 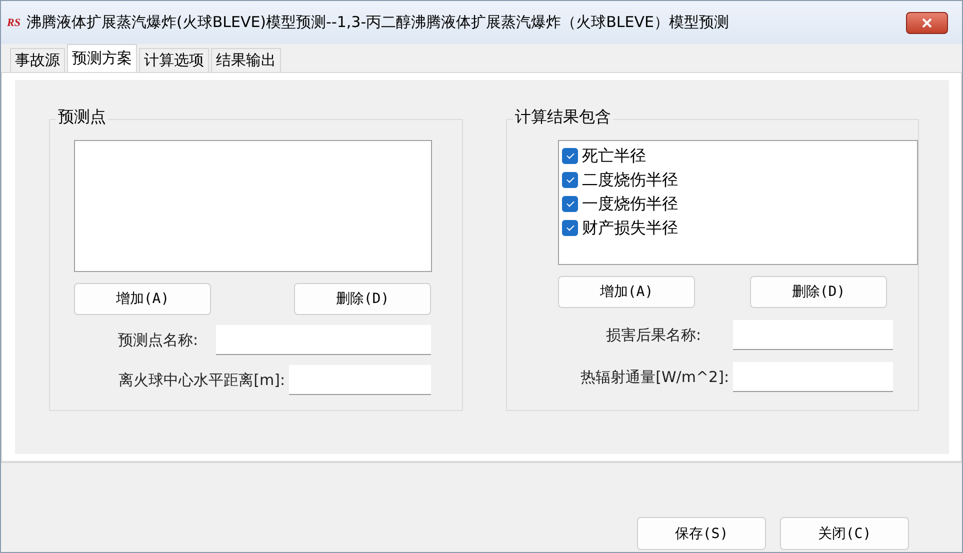 I want to click on close-button, so click(x=927, y=23).